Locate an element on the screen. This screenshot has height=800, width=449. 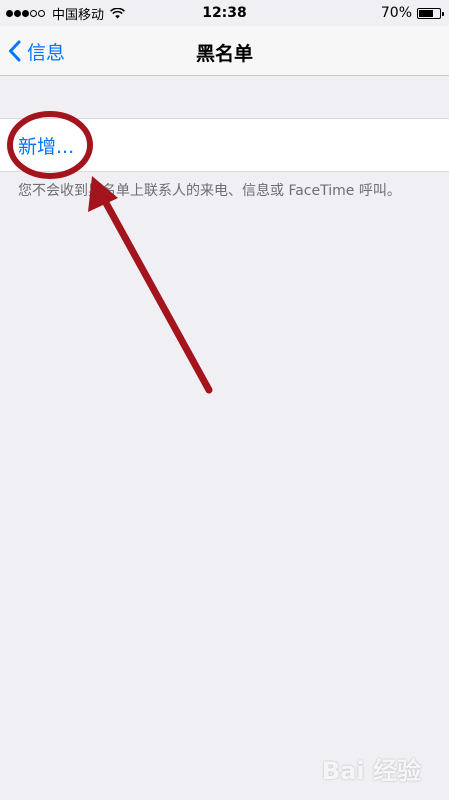
watermark-text: Bai 经验 is located at coordinates (371, 771).